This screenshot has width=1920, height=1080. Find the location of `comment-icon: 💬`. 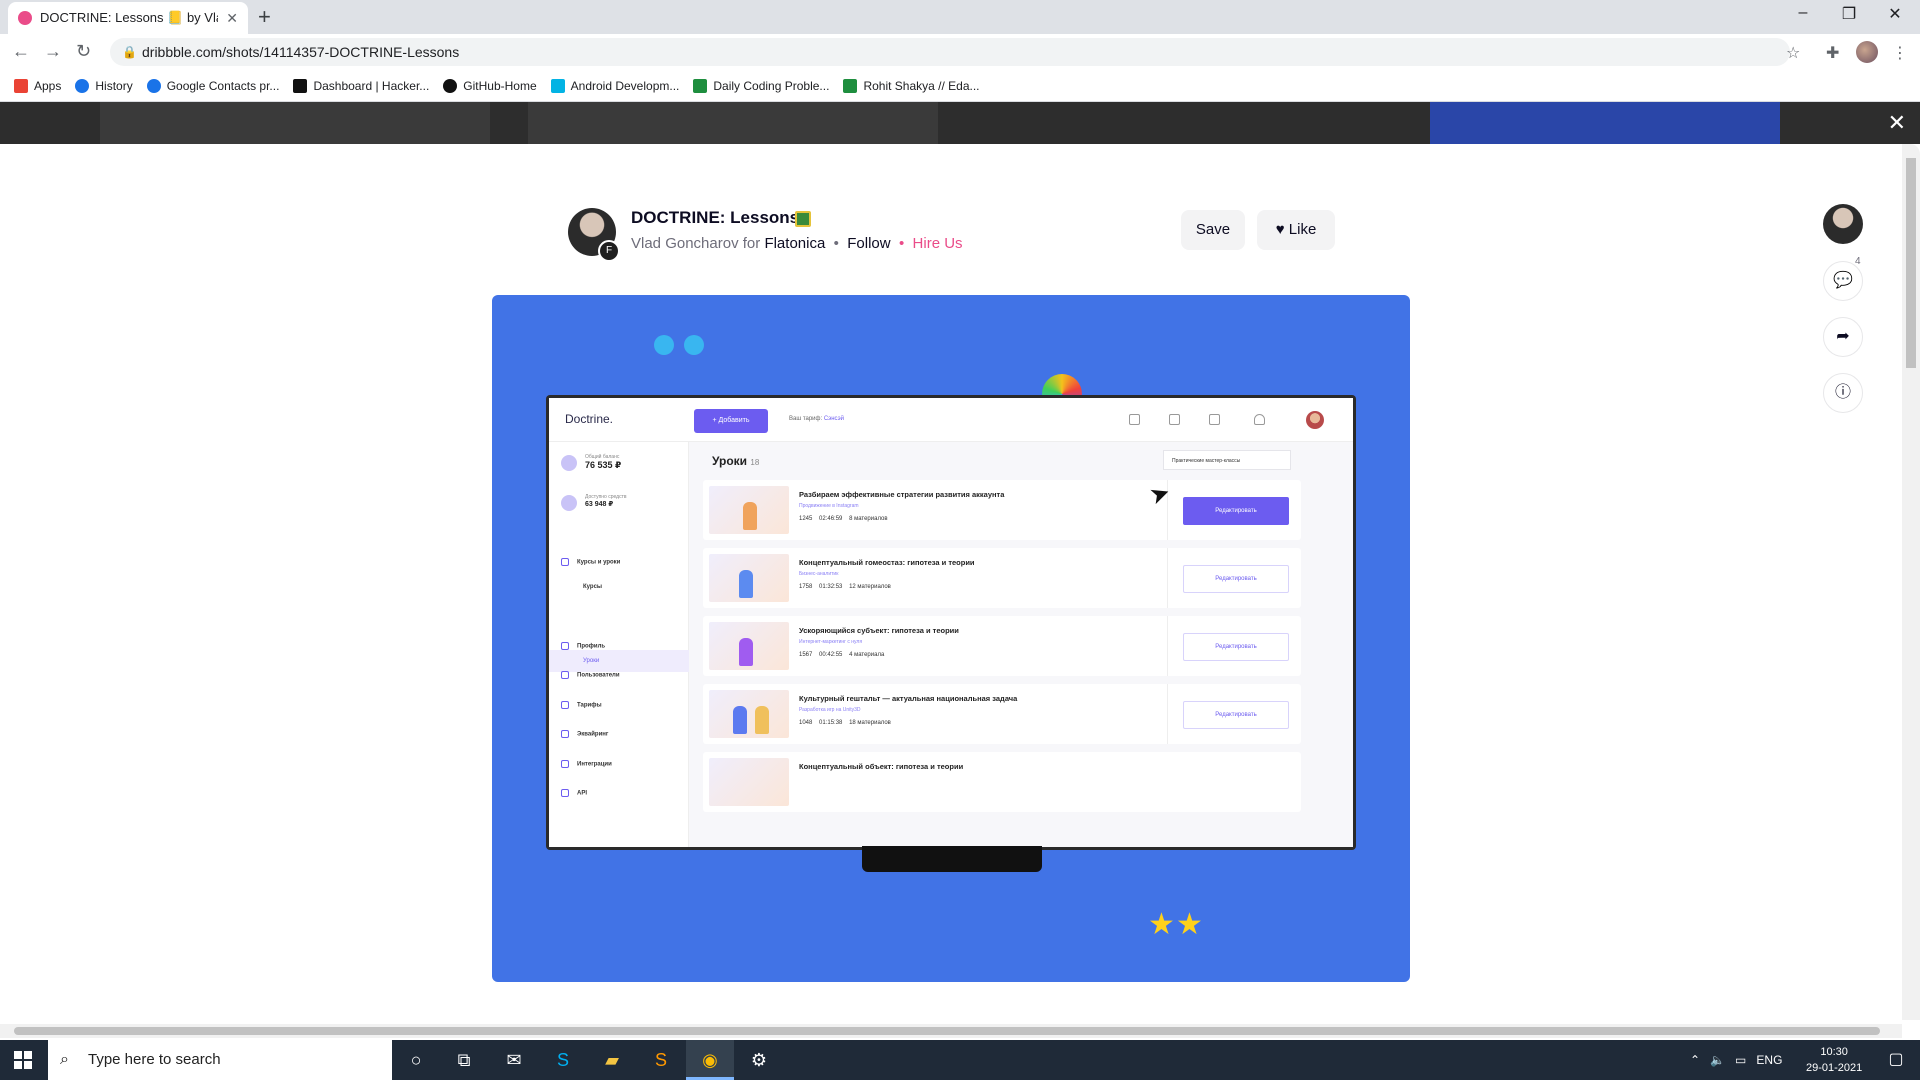

comment-icon: 💬 is located at coordinates (1843, 280).